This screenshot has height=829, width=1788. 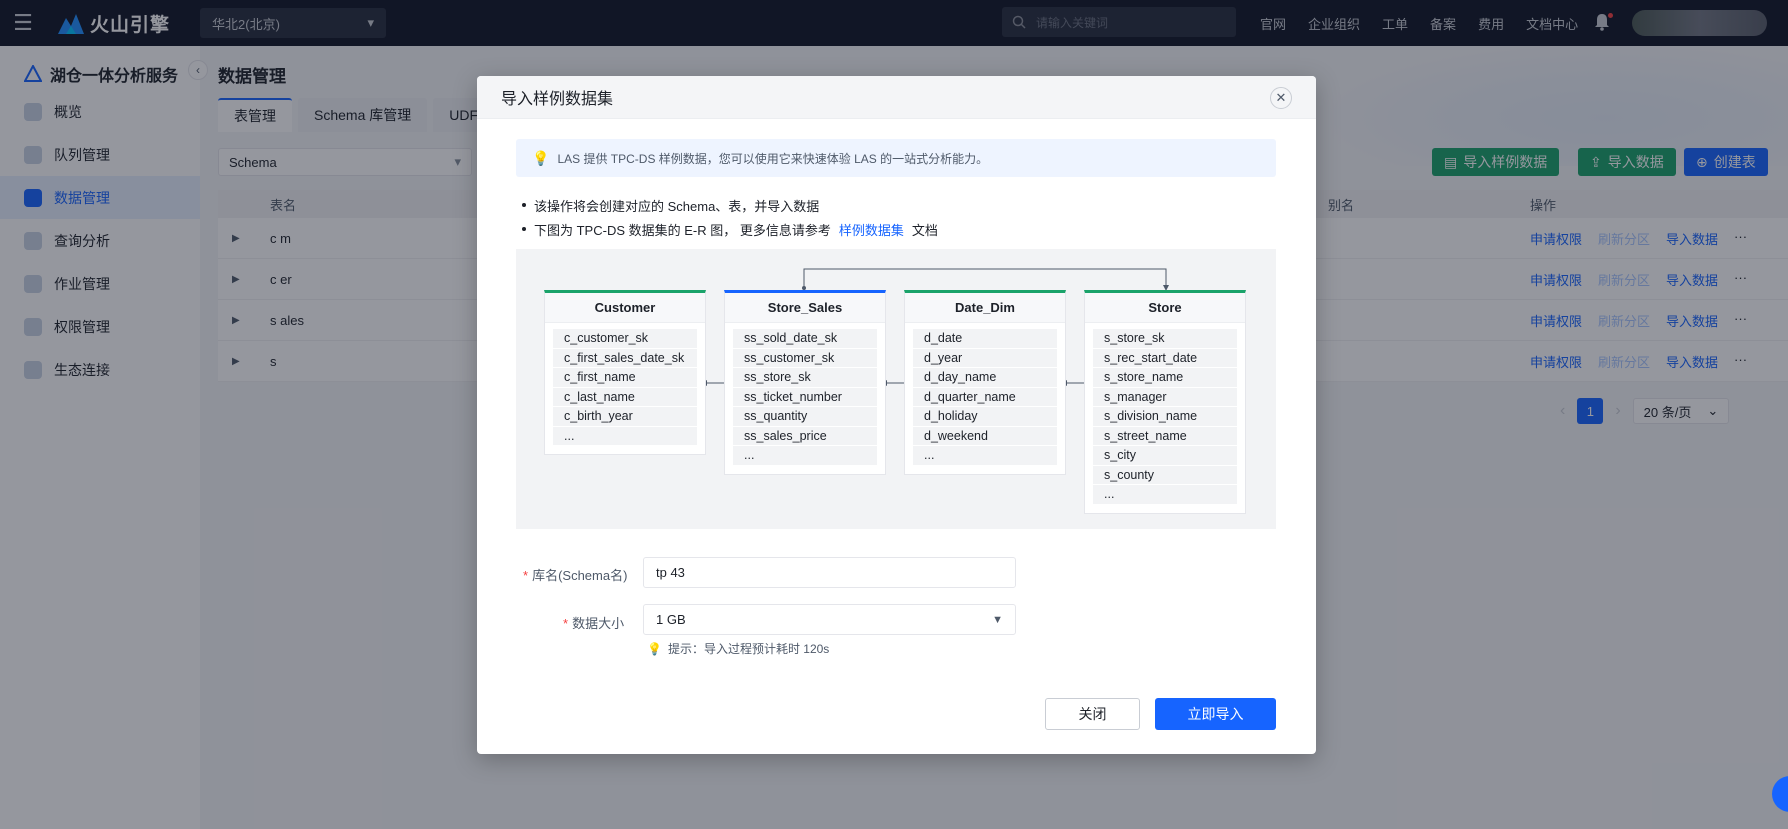 What do you see at coordinates (805, 358) in the screenshot?
I see `entity-field: ss_customer_sk` at bounding box center [805, 358].